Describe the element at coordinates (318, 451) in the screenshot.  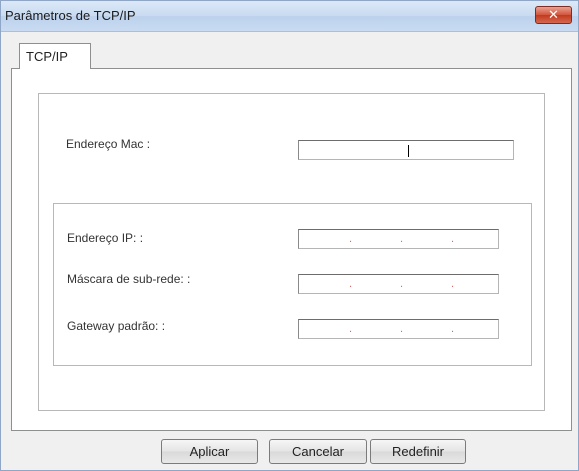
I see `cancel-button: Cancelar` at that location.